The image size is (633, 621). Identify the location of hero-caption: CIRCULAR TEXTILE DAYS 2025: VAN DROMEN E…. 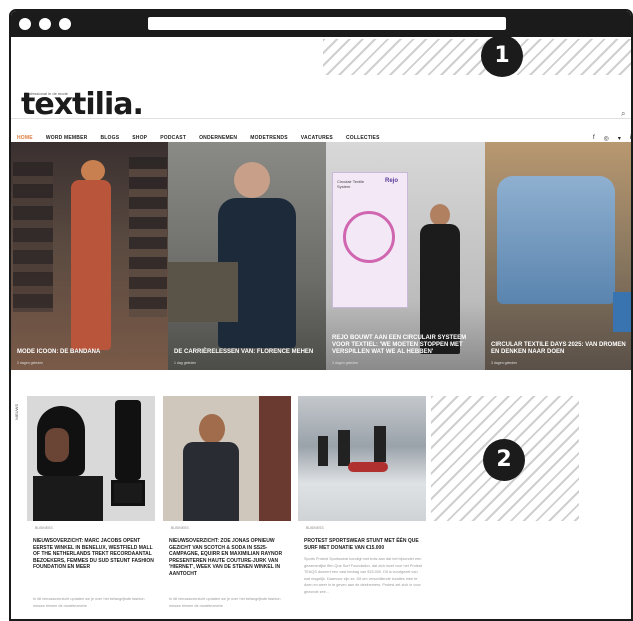
(558, 348).